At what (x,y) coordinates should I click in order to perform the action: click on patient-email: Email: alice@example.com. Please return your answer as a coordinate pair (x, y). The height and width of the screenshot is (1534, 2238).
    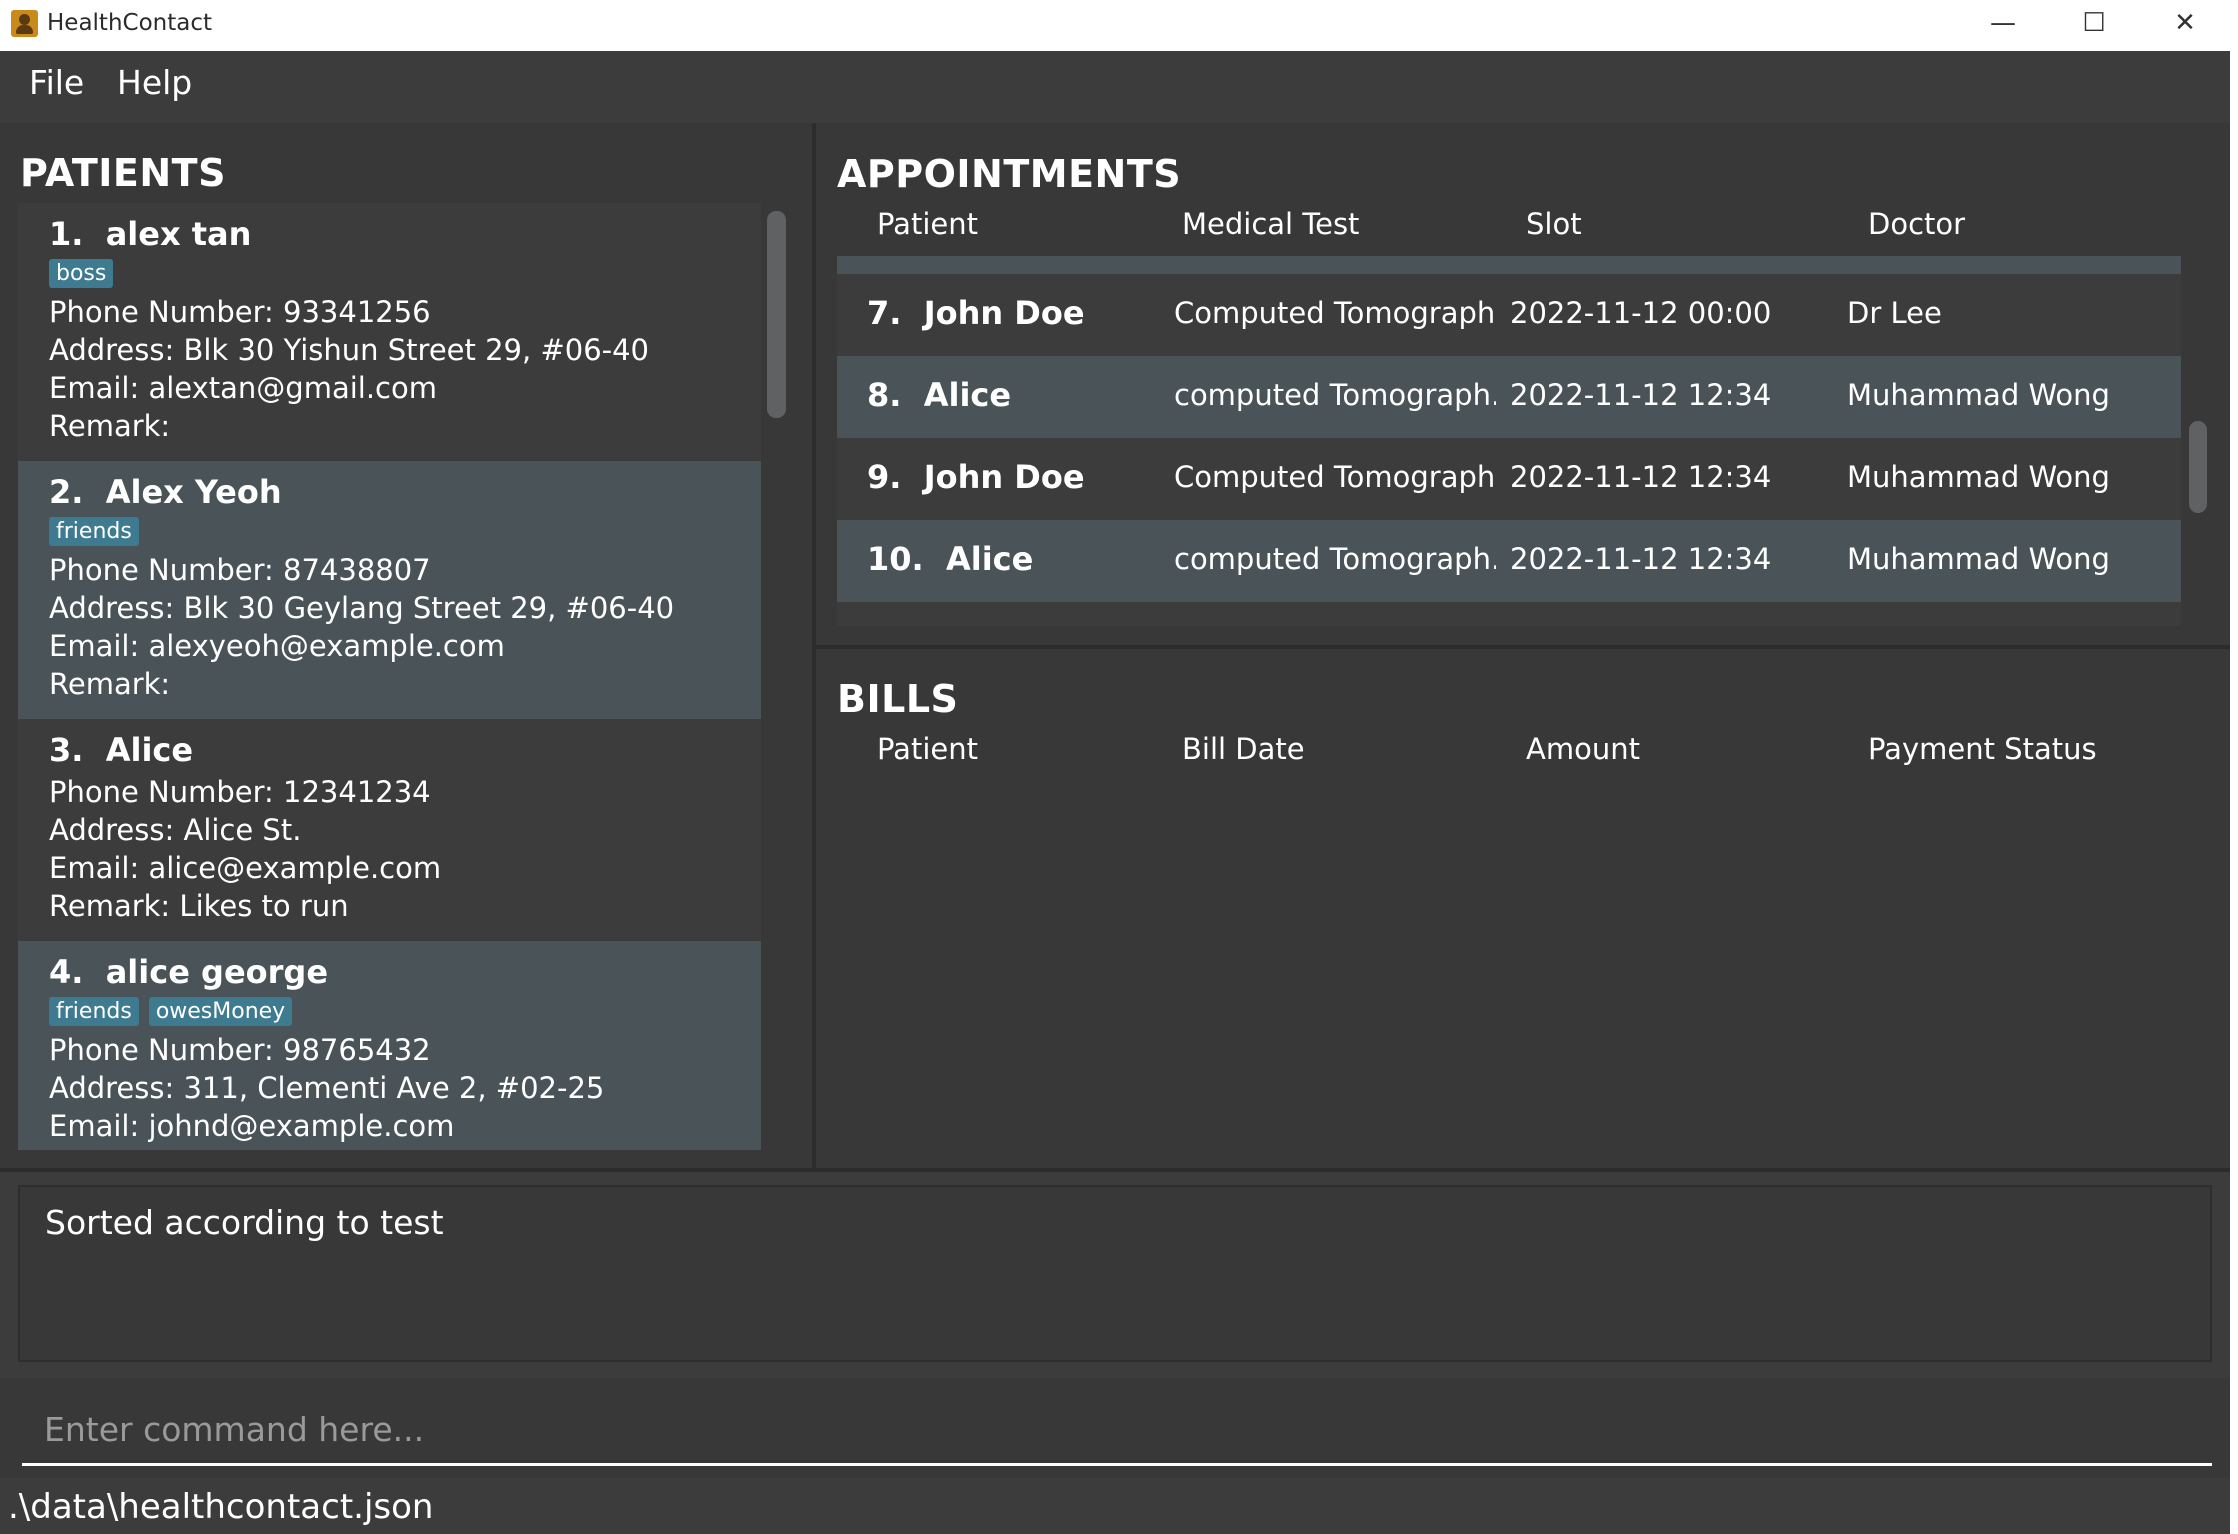
    Looking at the image, I should click on (245, 868).